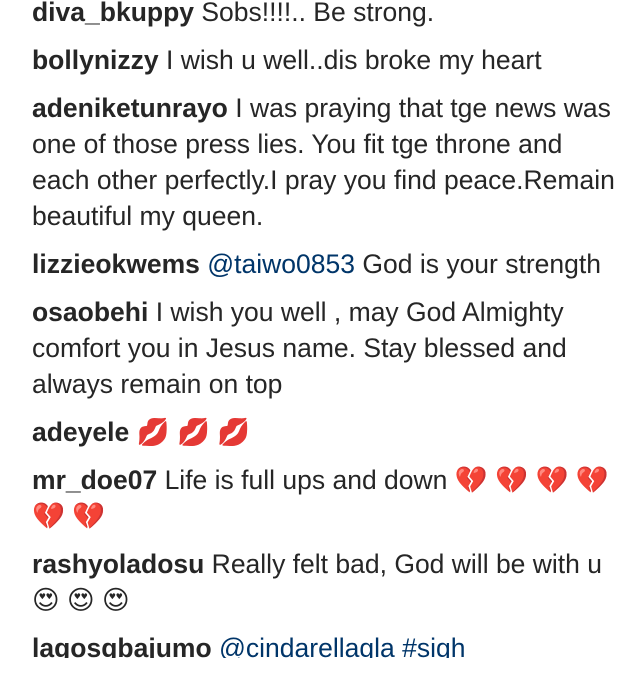 This screenshot has height=692, width=640. What do you see at coordinates (190, 432) in the screenshot?
I see `comment-text: 💋 💋 💋` at bounding box center [190, 432].